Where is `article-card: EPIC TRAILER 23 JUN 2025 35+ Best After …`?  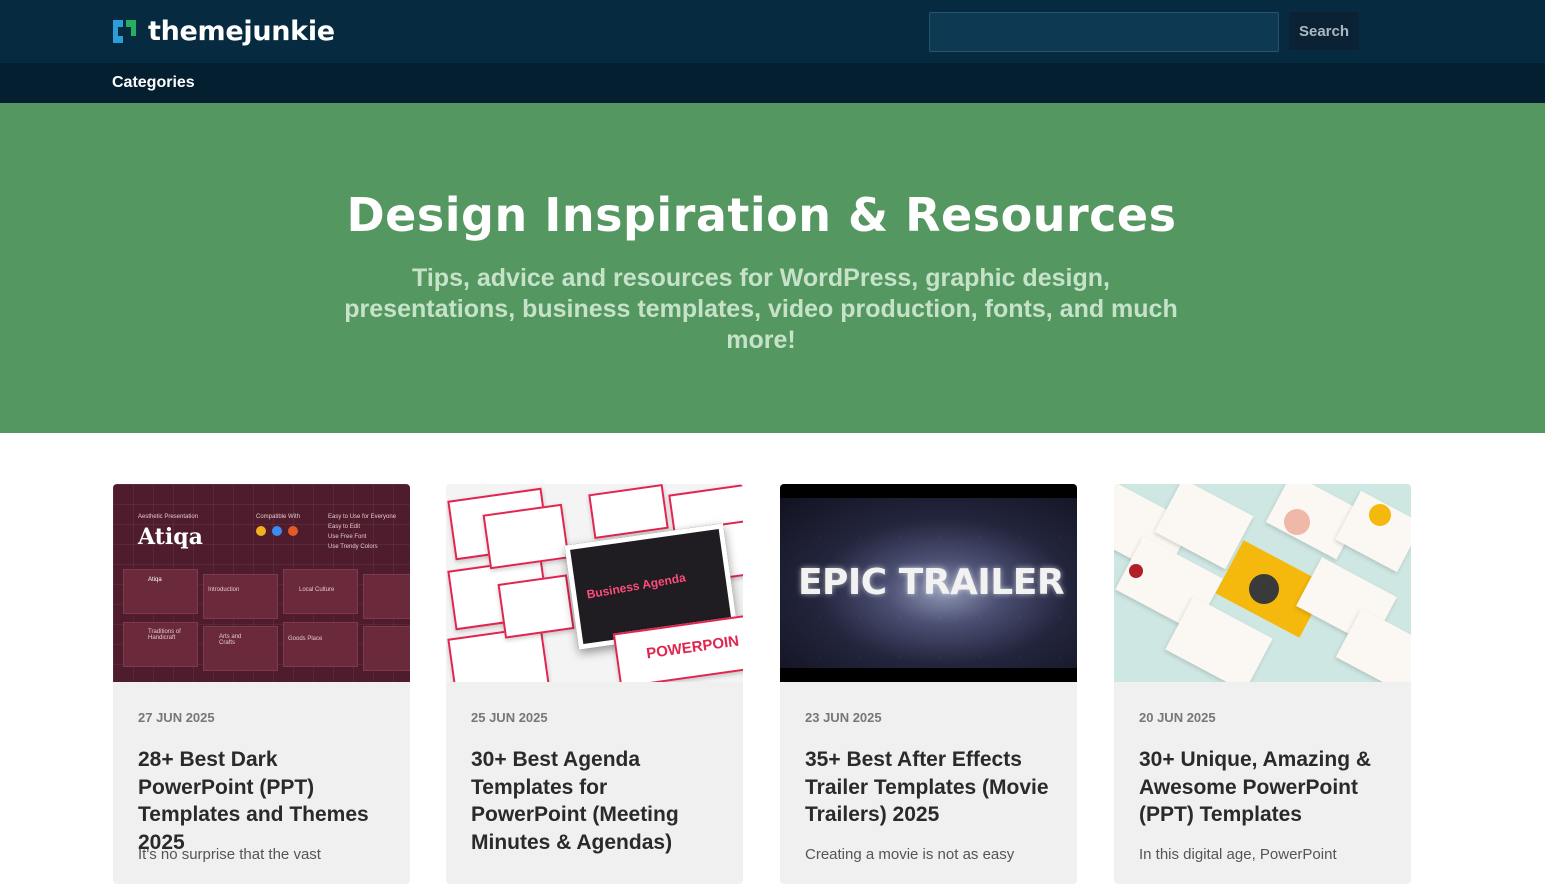 article-card: EPIC TRAILER 23 JUN 2025 35+ Best After … is located at coordinates (928, 684).